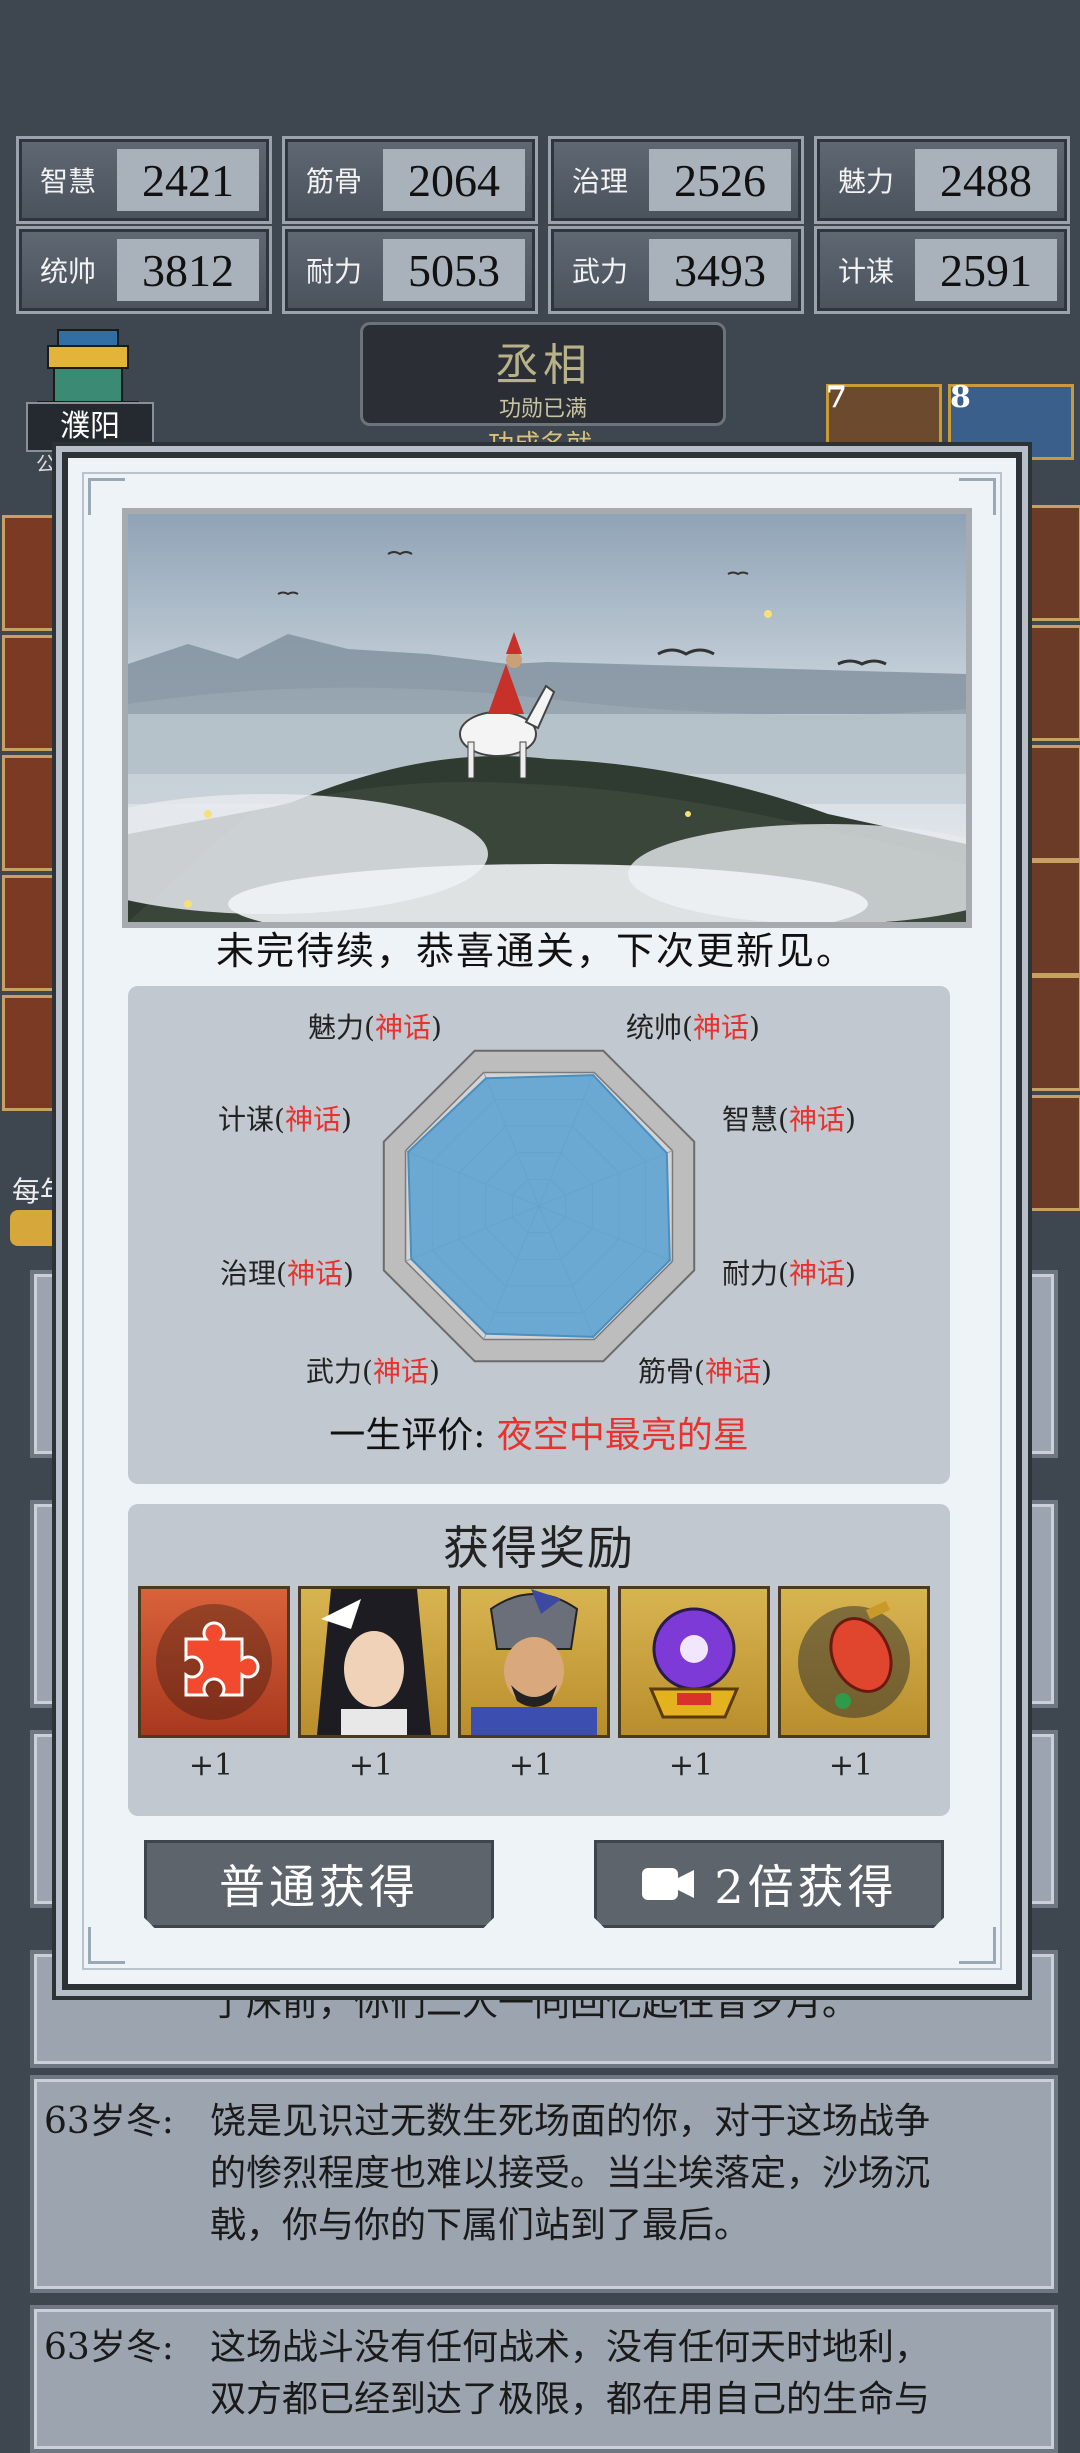  Describe the element at coordinates (854, 1659) in the screenshot. I see `red-lantern-icon` at that location.